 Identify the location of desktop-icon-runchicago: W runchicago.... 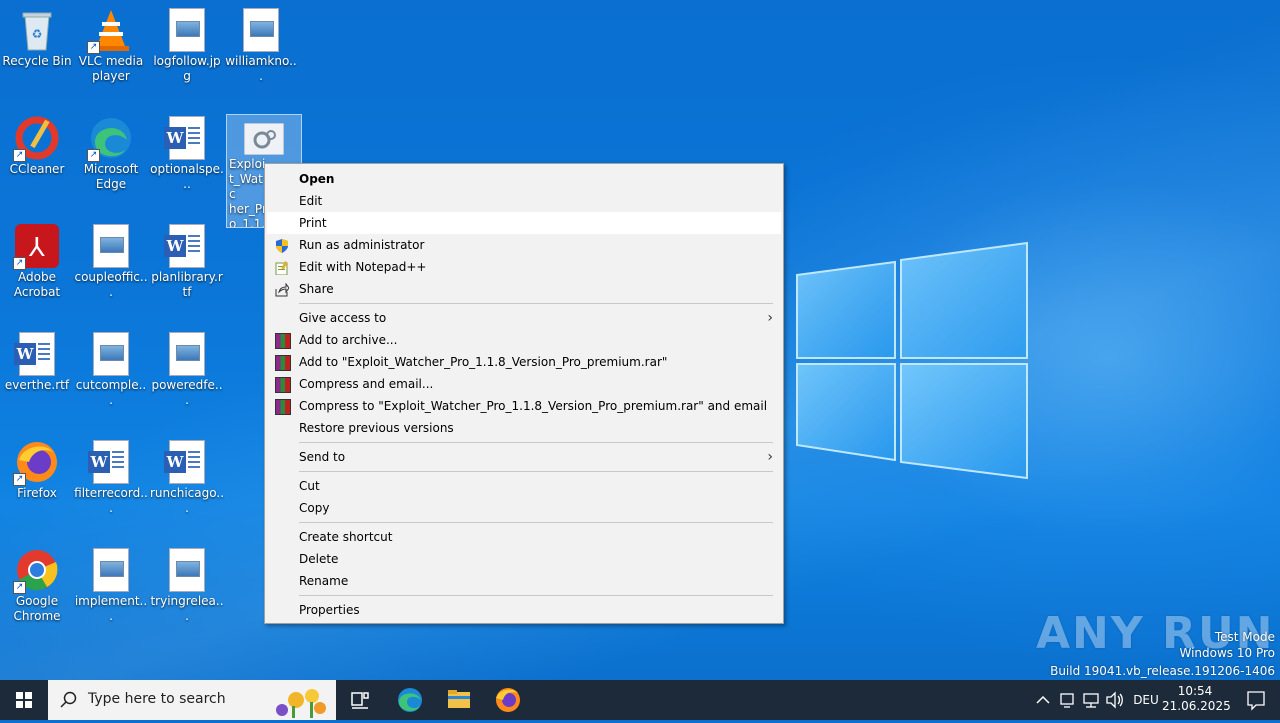
(187, 474).